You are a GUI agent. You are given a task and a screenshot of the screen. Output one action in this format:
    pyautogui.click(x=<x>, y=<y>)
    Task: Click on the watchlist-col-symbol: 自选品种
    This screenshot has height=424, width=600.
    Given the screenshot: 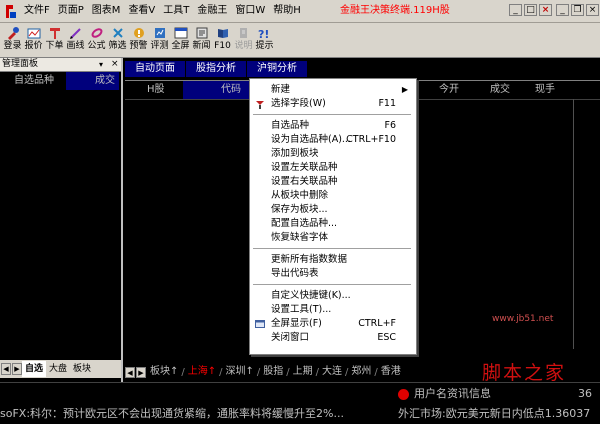 What is the action you would take?
    pyautogui.click(x=34, y=81)
    